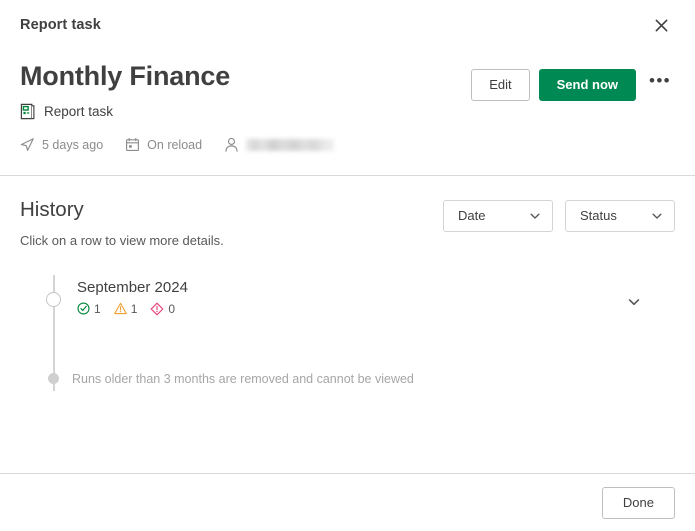 The width and height of the screenshot is (695, 531). Describe the element at coordinates (172, 308) in the screenshot. I see `stat-error-value: 0` at that location.